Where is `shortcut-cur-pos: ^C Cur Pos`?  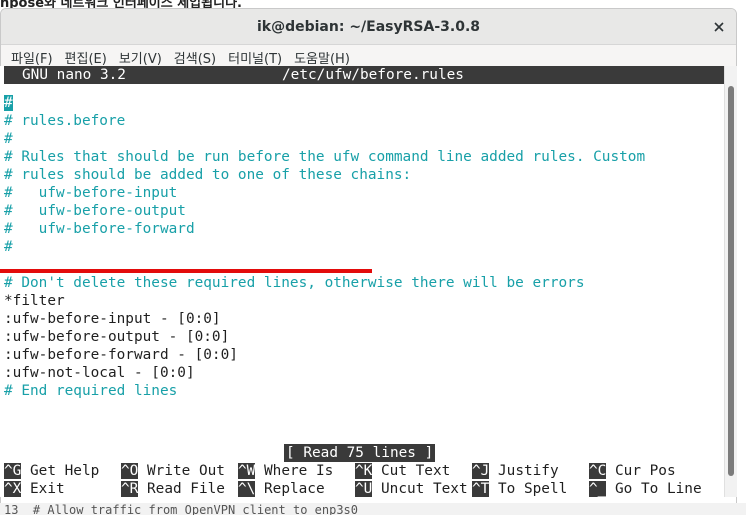 shortcut-cur-pos: ^C Cur Pos is located at coordinates (632, 471).